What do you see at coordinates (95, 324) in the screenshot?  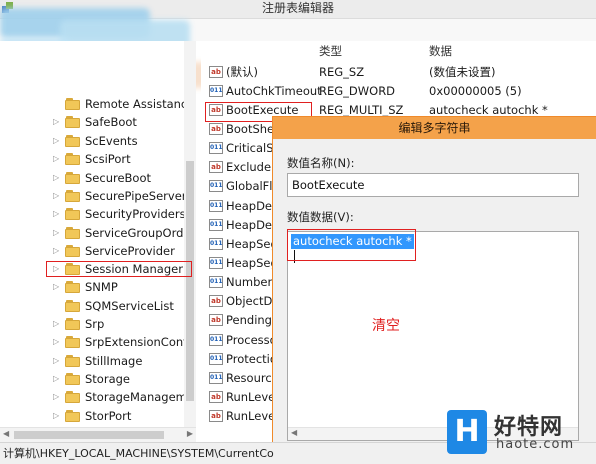 I see `tree-item-label: Srp` at bounding box center [95, 324].